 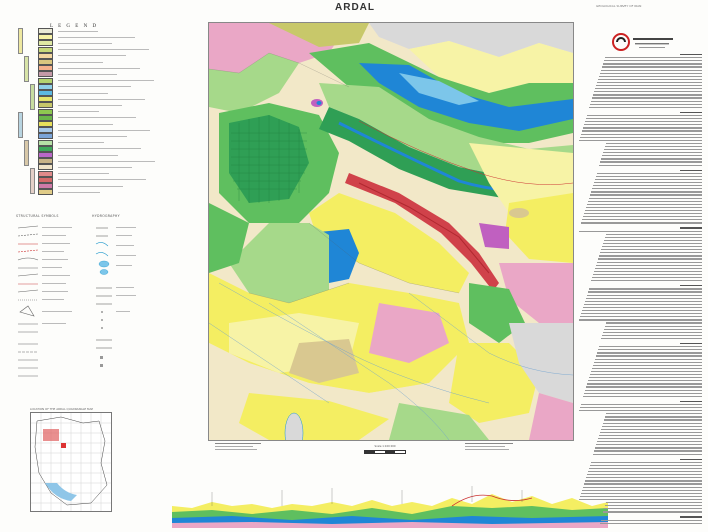 What do you see at coordinates (76, 301) in the screenshot?
I see `symbols-legend` at bounding box center [76, 301].